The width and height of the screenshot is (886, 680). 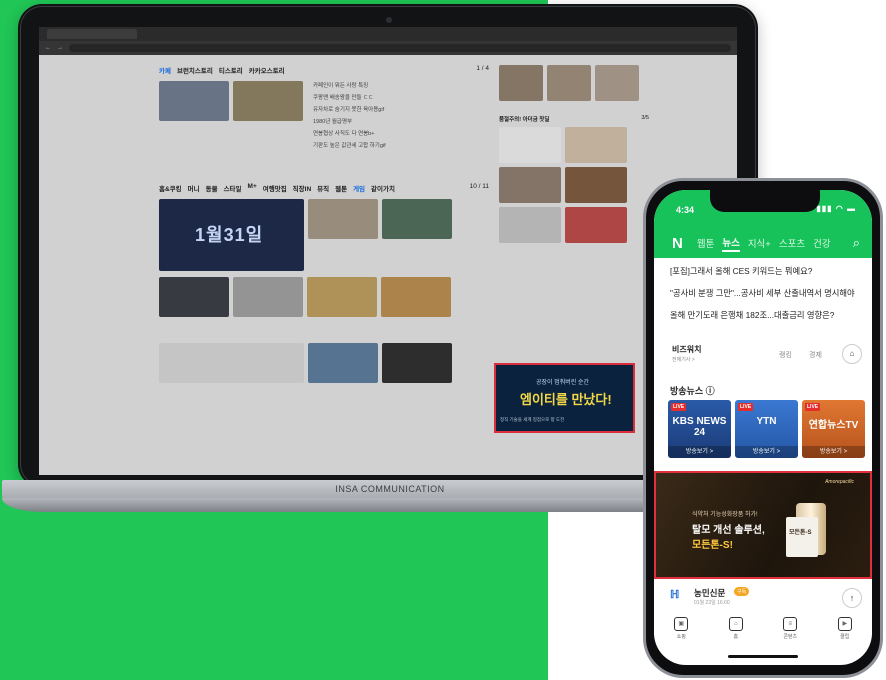 I want to click on press-ranking-link: 랭킹, so click(x=785, y=355).